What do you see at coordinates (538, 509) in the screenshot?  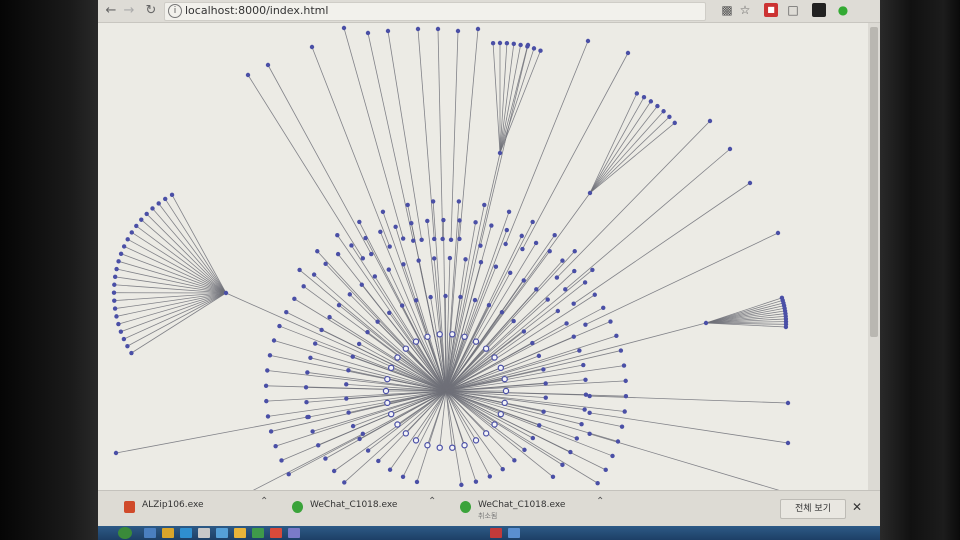 I see `download-item: WeChat_C1018.exe 취소됨` at bounding box center [538, 509].